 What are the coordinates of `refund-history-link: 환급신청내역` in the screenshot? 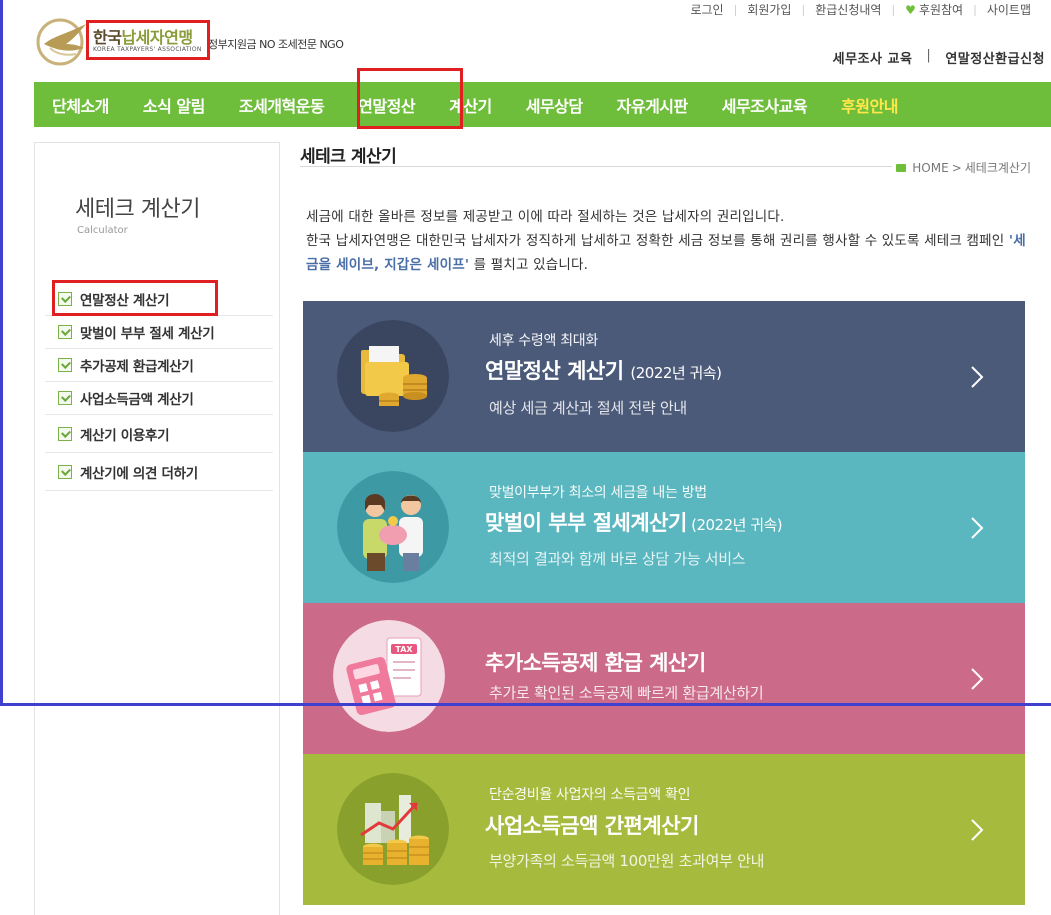 It's located at (848, 9).